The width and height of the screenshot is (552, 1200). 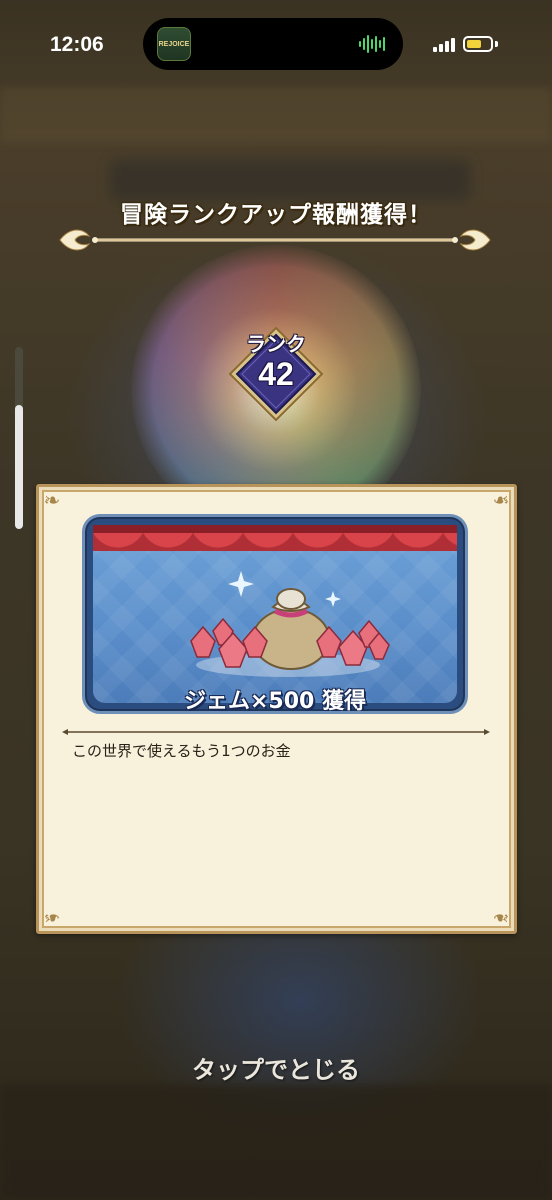 I want to click on tap-to-close-text: タップでとじる, so click(x=276, y=1067).